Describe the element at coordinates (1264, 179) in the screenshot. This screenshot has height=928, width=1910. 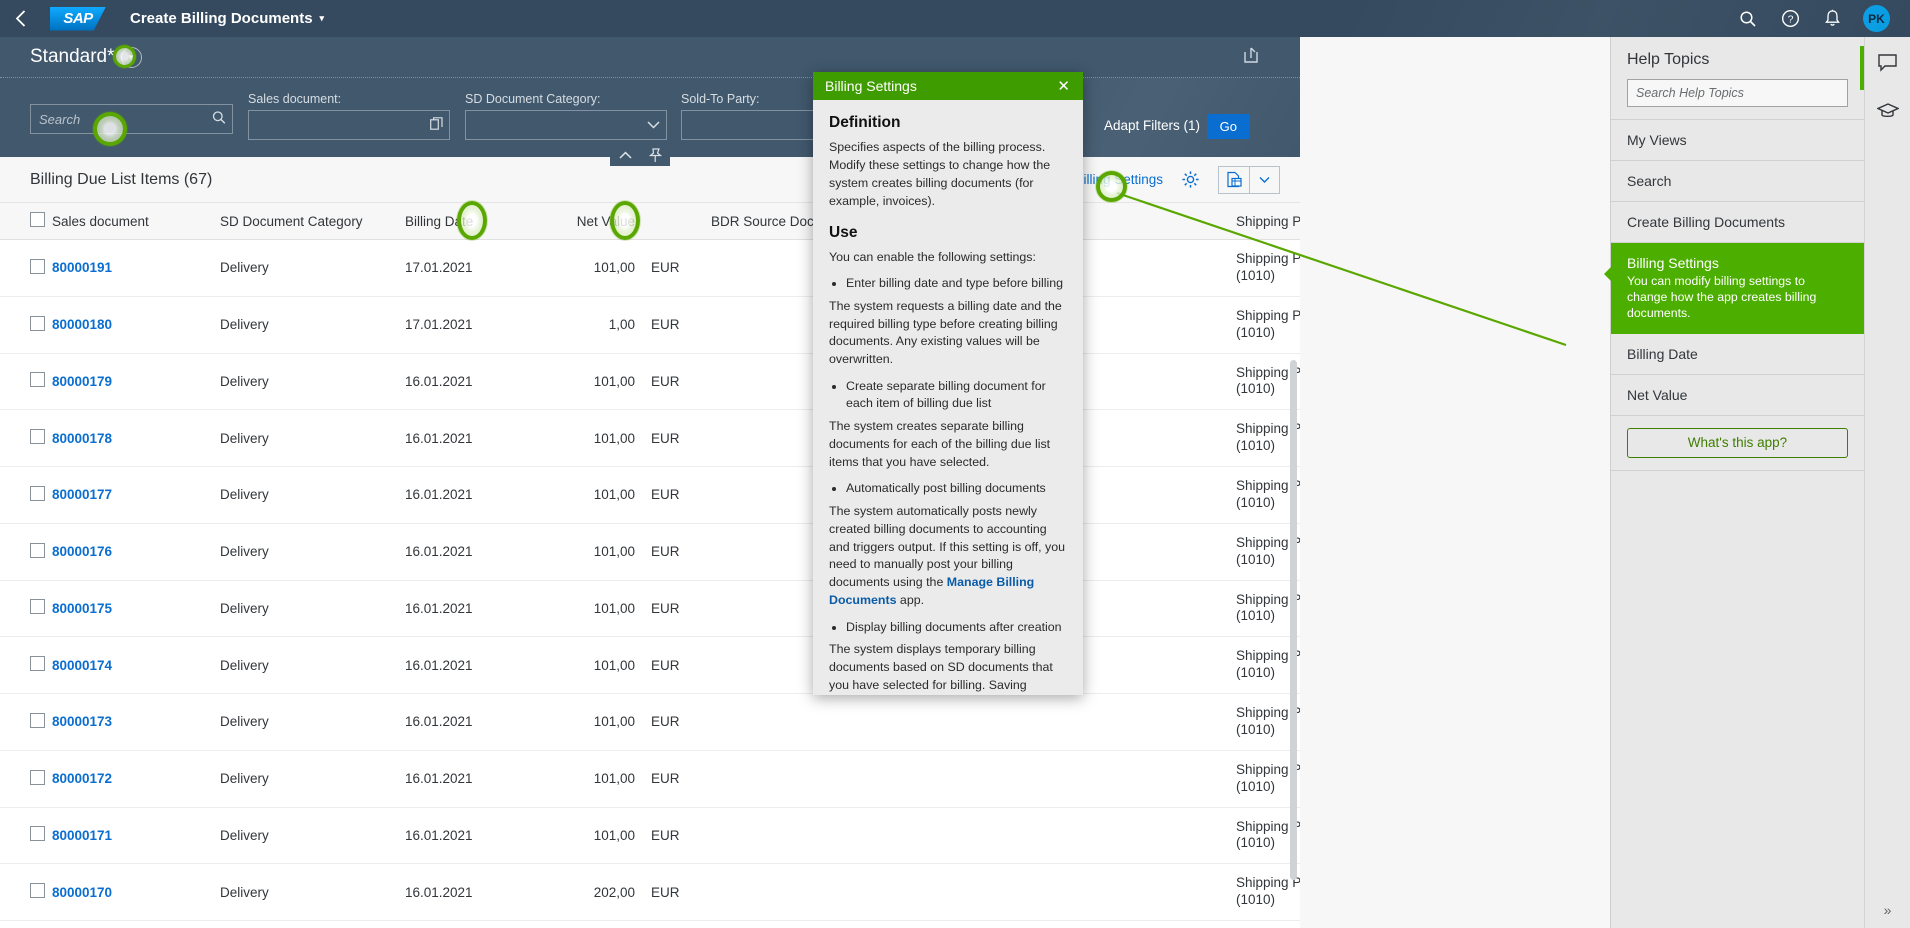
I see `chevron-down-icon` at that location.